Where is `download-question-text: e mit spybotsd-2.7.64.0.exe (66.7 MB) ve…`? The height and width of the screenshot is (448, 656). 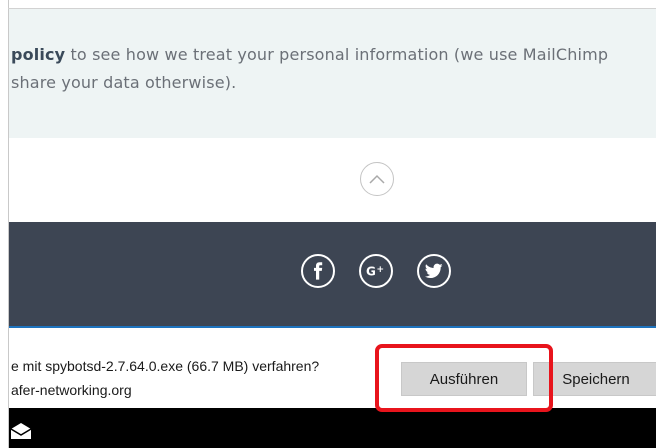
download-question-text: e mit spybotsd-2.7.64.0.exe (66.7 MB) ve… is located at coordinates (165, 366).